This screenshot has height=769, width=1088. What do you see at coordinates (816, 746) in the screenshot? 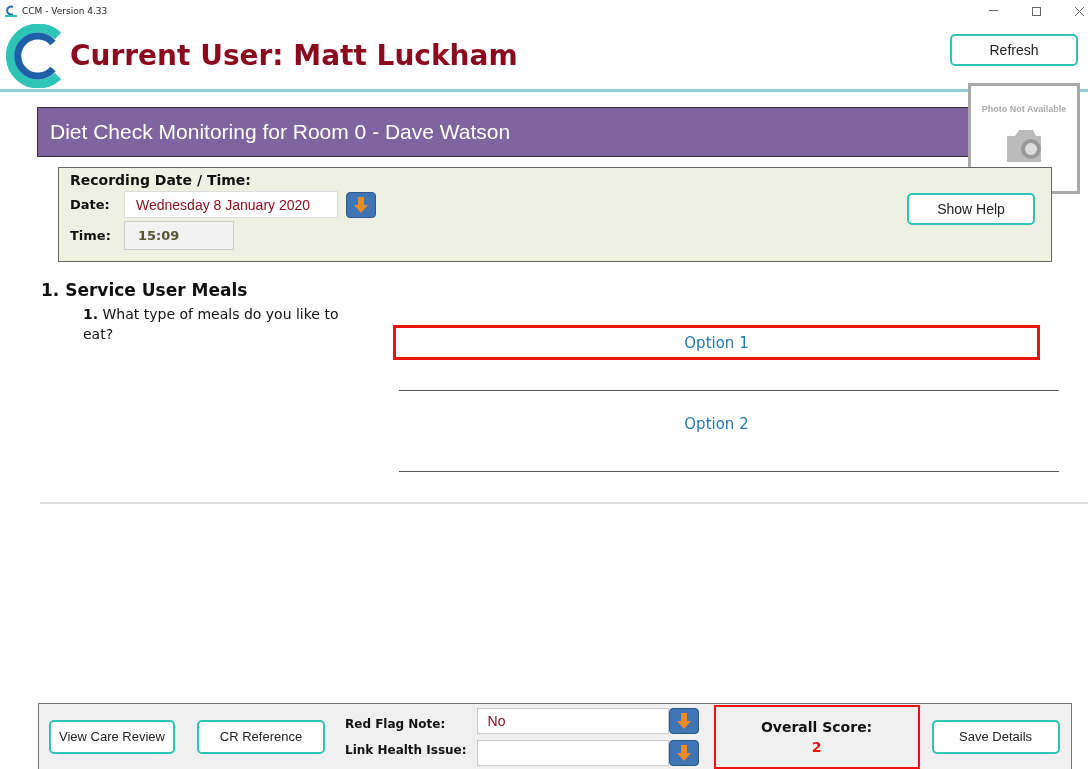
I see `score-value: 2` at bounding box center [816, 746].